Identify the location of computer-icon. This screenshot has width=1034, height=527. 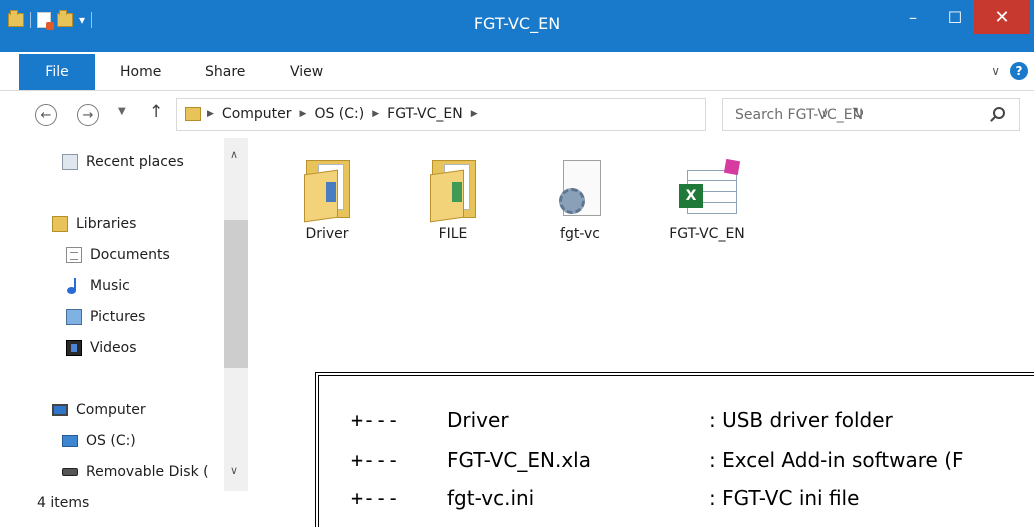
(60, 410).